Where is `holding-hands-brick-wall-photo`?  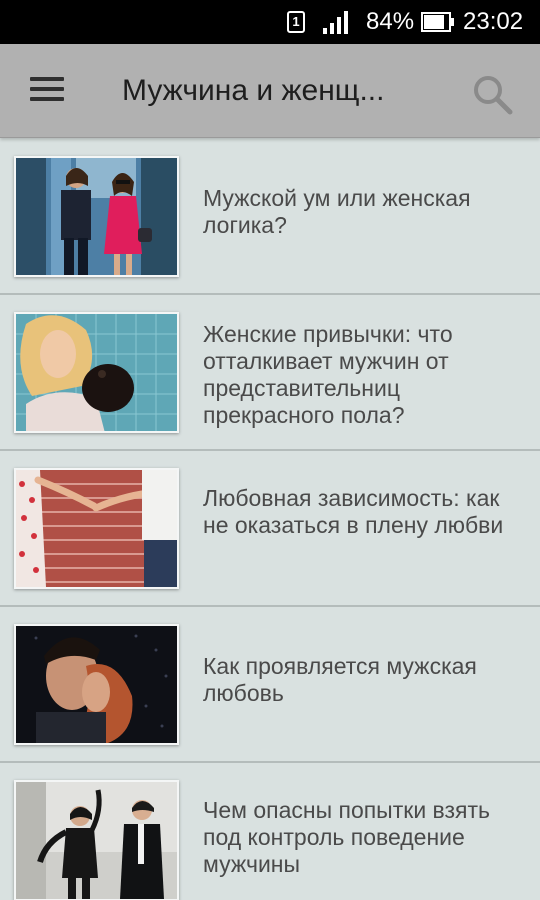 holding-hands-brick-wall-photo is located at coordinates (96, 528).